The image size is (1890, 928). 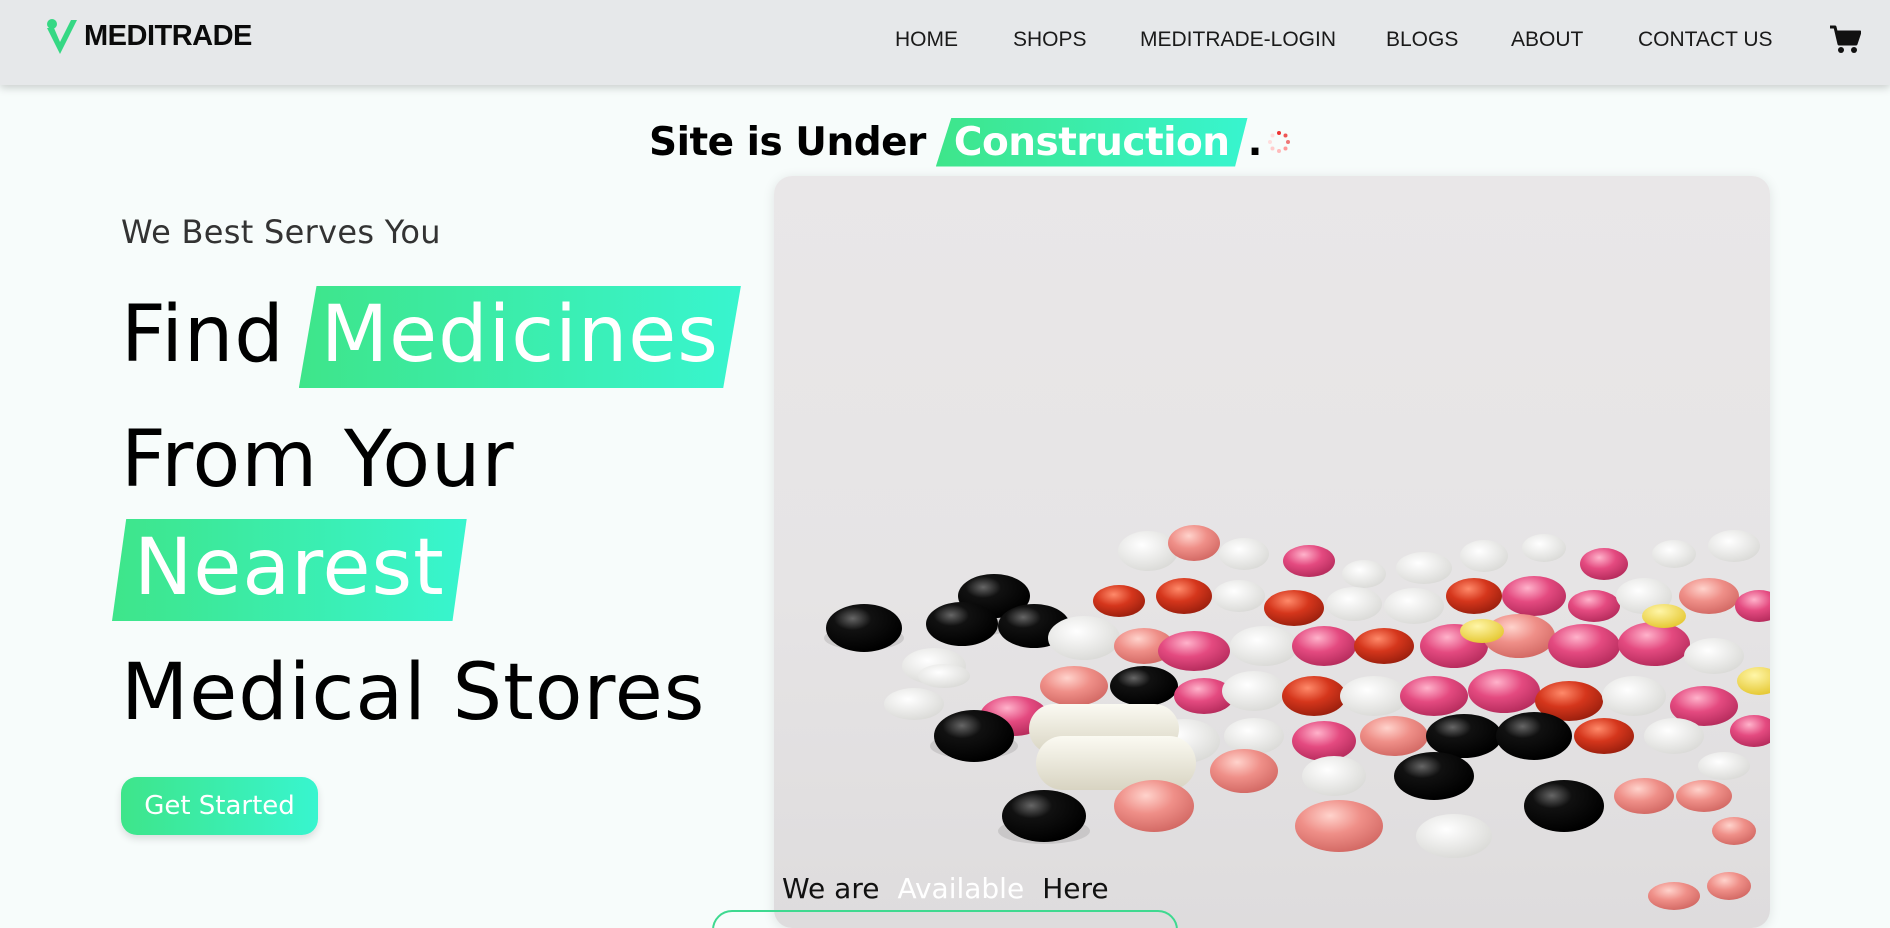 What do you see at coordinates (219, 806) in the screenshot?
I see `get-started-button: Get Started` at bounding box center [219, 806].